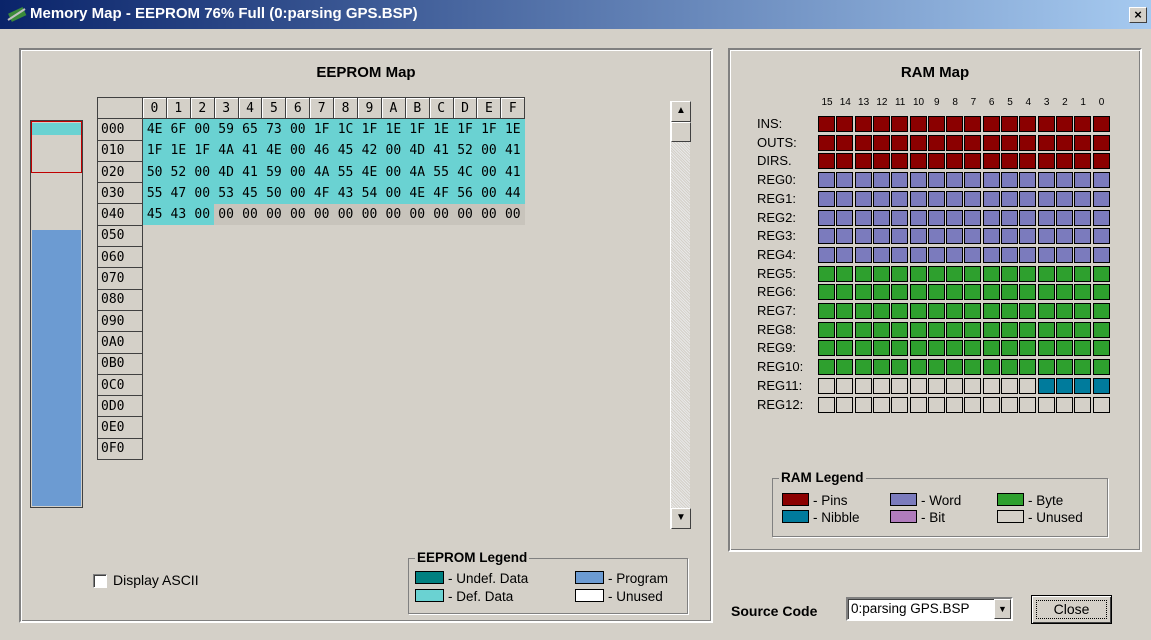 This screenshot has width=1151, height=640. What do you see at coordinates (250, 129) in the screenshot?
I see `hex-byte-cell: 65` at bounding box center [250, 129].